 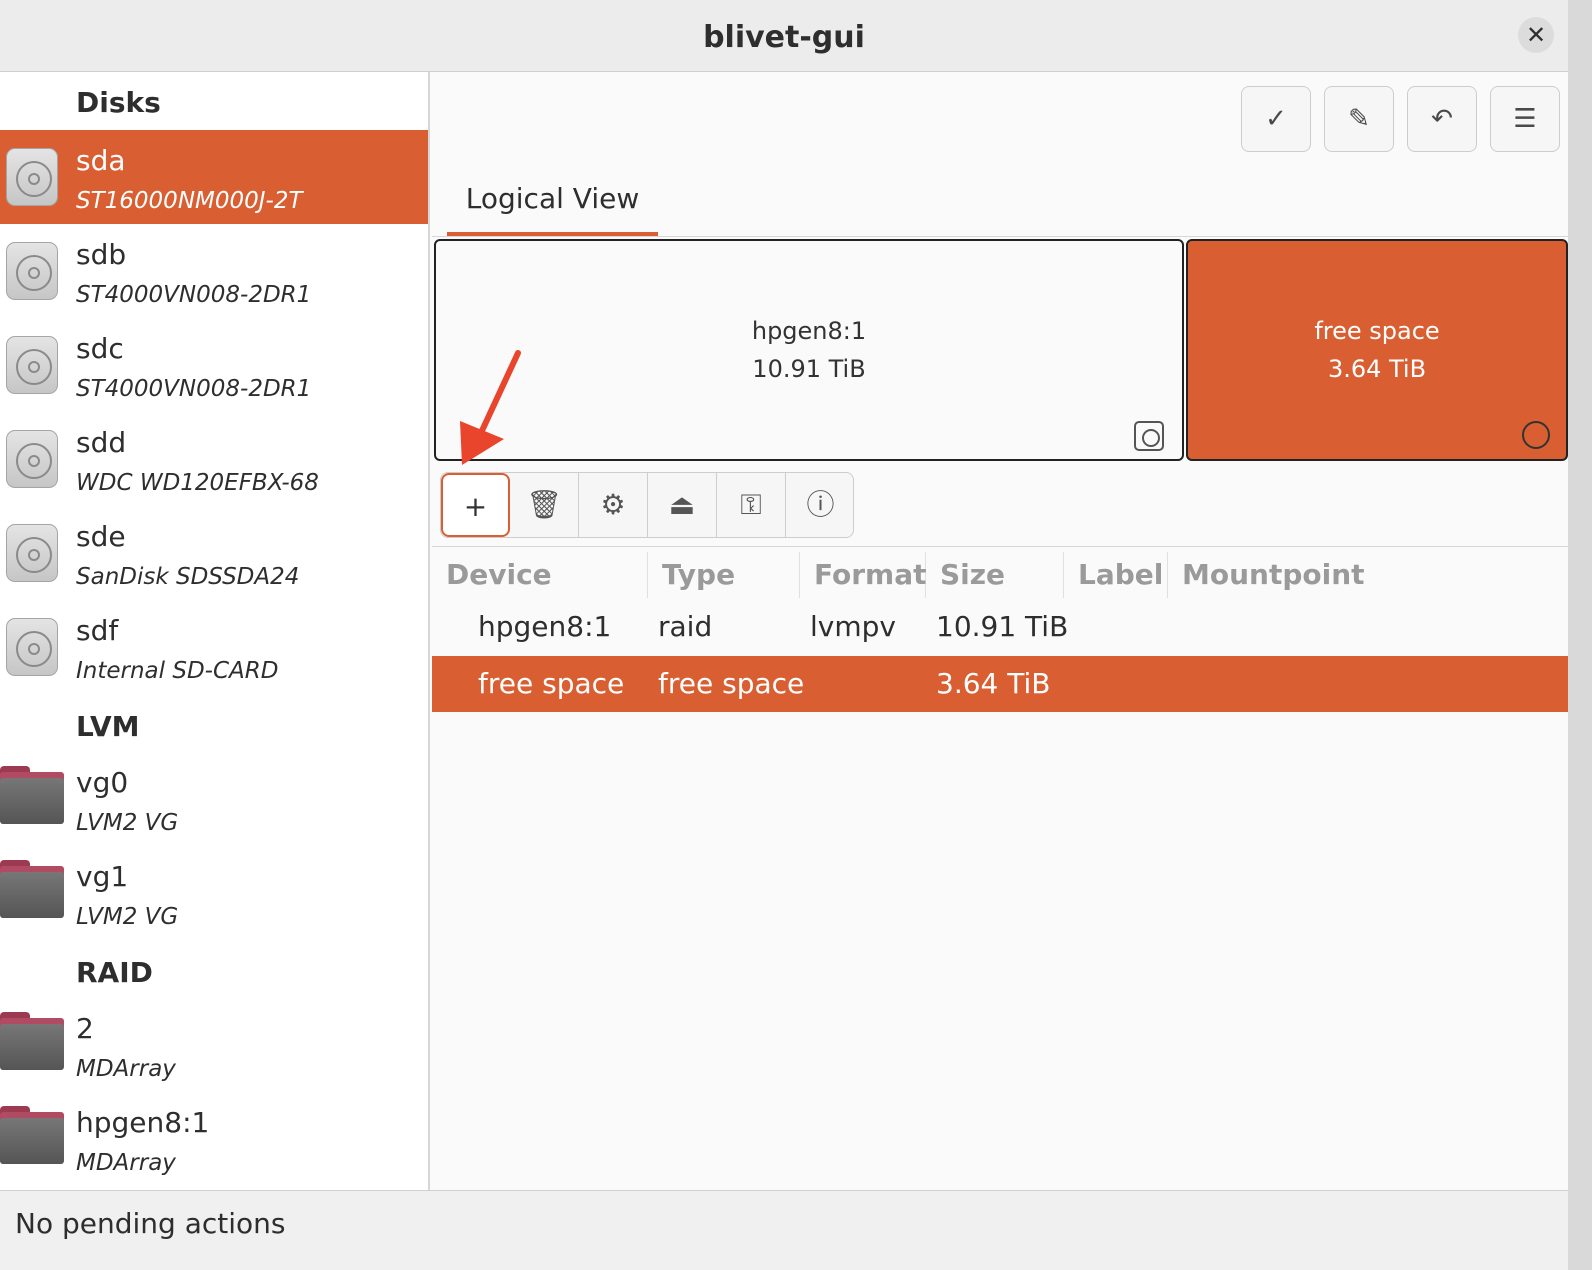 I want to click on decrypt-button: ⚿, so click(x=751, y=505).